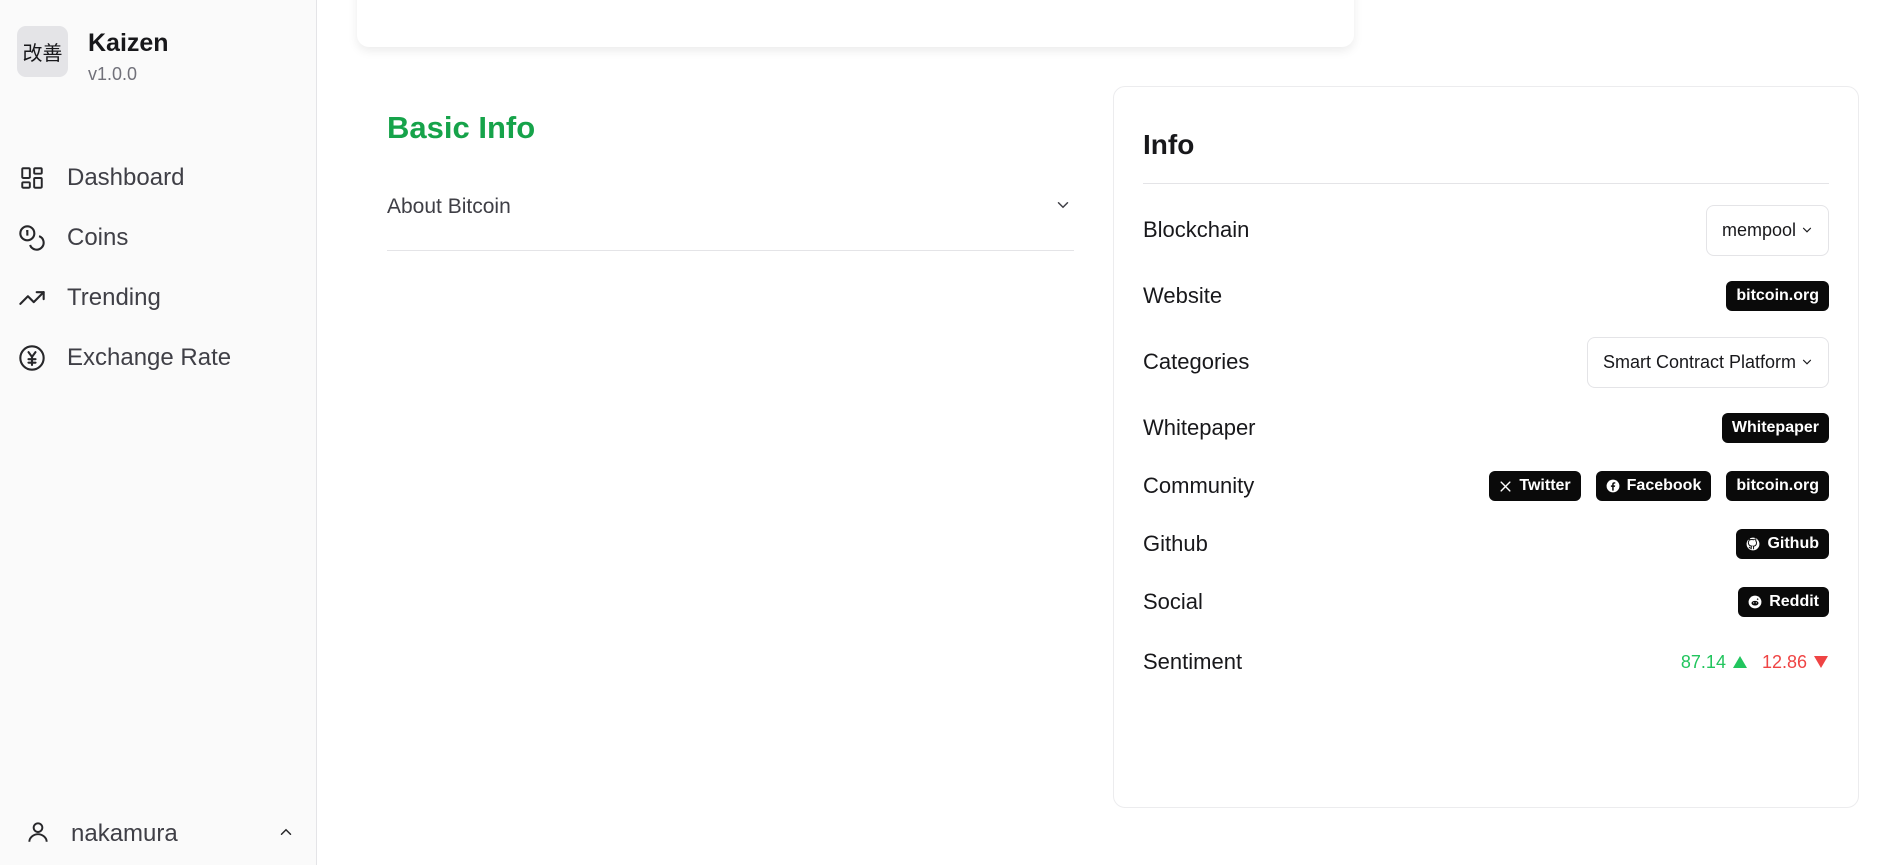  What do you see at coordinates (1169, 144) in the screenshot?
I see `info-title: Info` at bounding box center [1169, 144].